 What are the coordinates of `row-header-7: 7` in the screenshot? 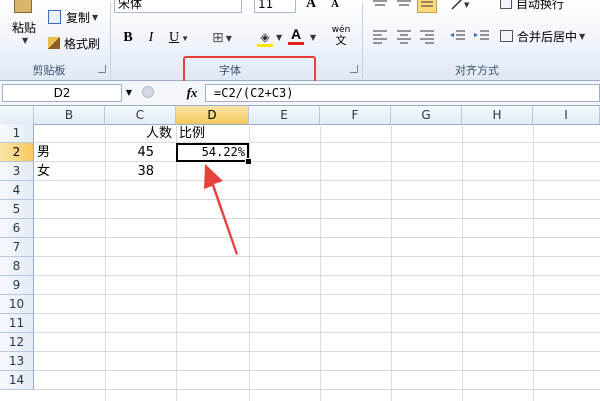 It's located at (17, 247).